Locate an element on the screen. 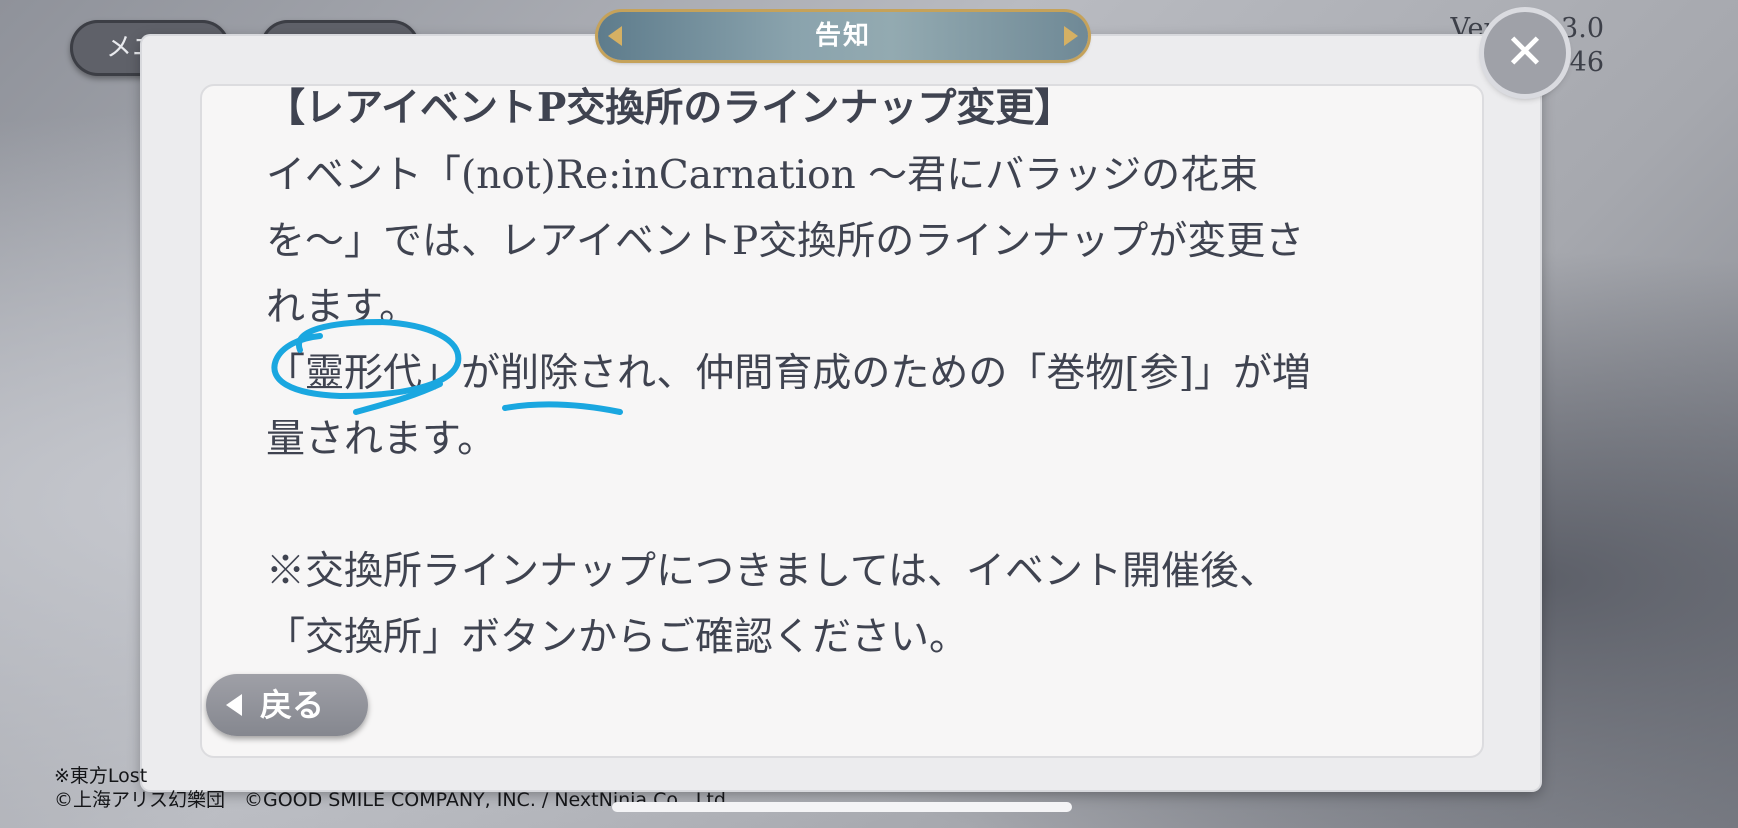 The height and width of the screenshot is (828, 1738). dialog-title: 告知 is located at coordinates (842, 36).